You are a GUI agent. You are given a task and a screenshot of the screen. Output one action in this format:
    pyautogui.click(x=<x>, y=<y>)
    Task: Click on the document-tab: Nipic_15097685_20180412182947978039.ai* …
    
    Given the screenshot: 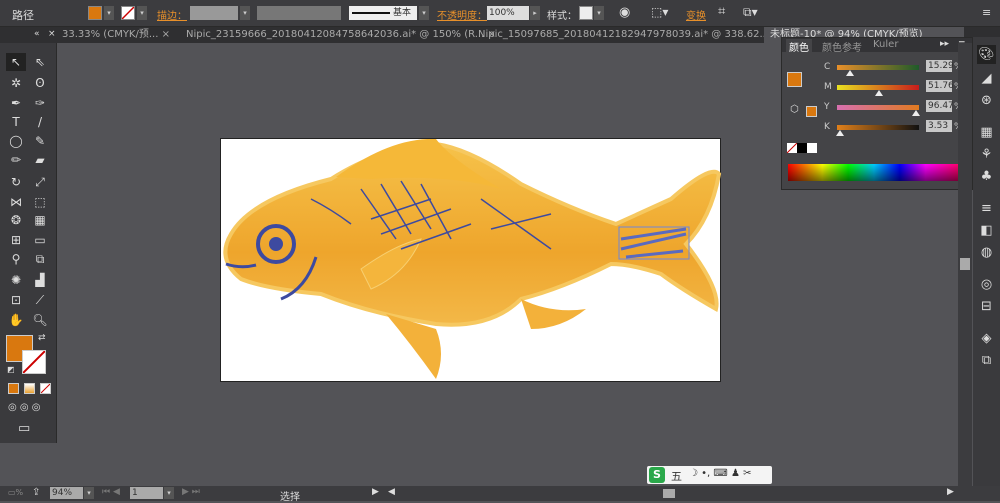 What is the action you would take?
    pyautogui.click(x=626, y=35)
    